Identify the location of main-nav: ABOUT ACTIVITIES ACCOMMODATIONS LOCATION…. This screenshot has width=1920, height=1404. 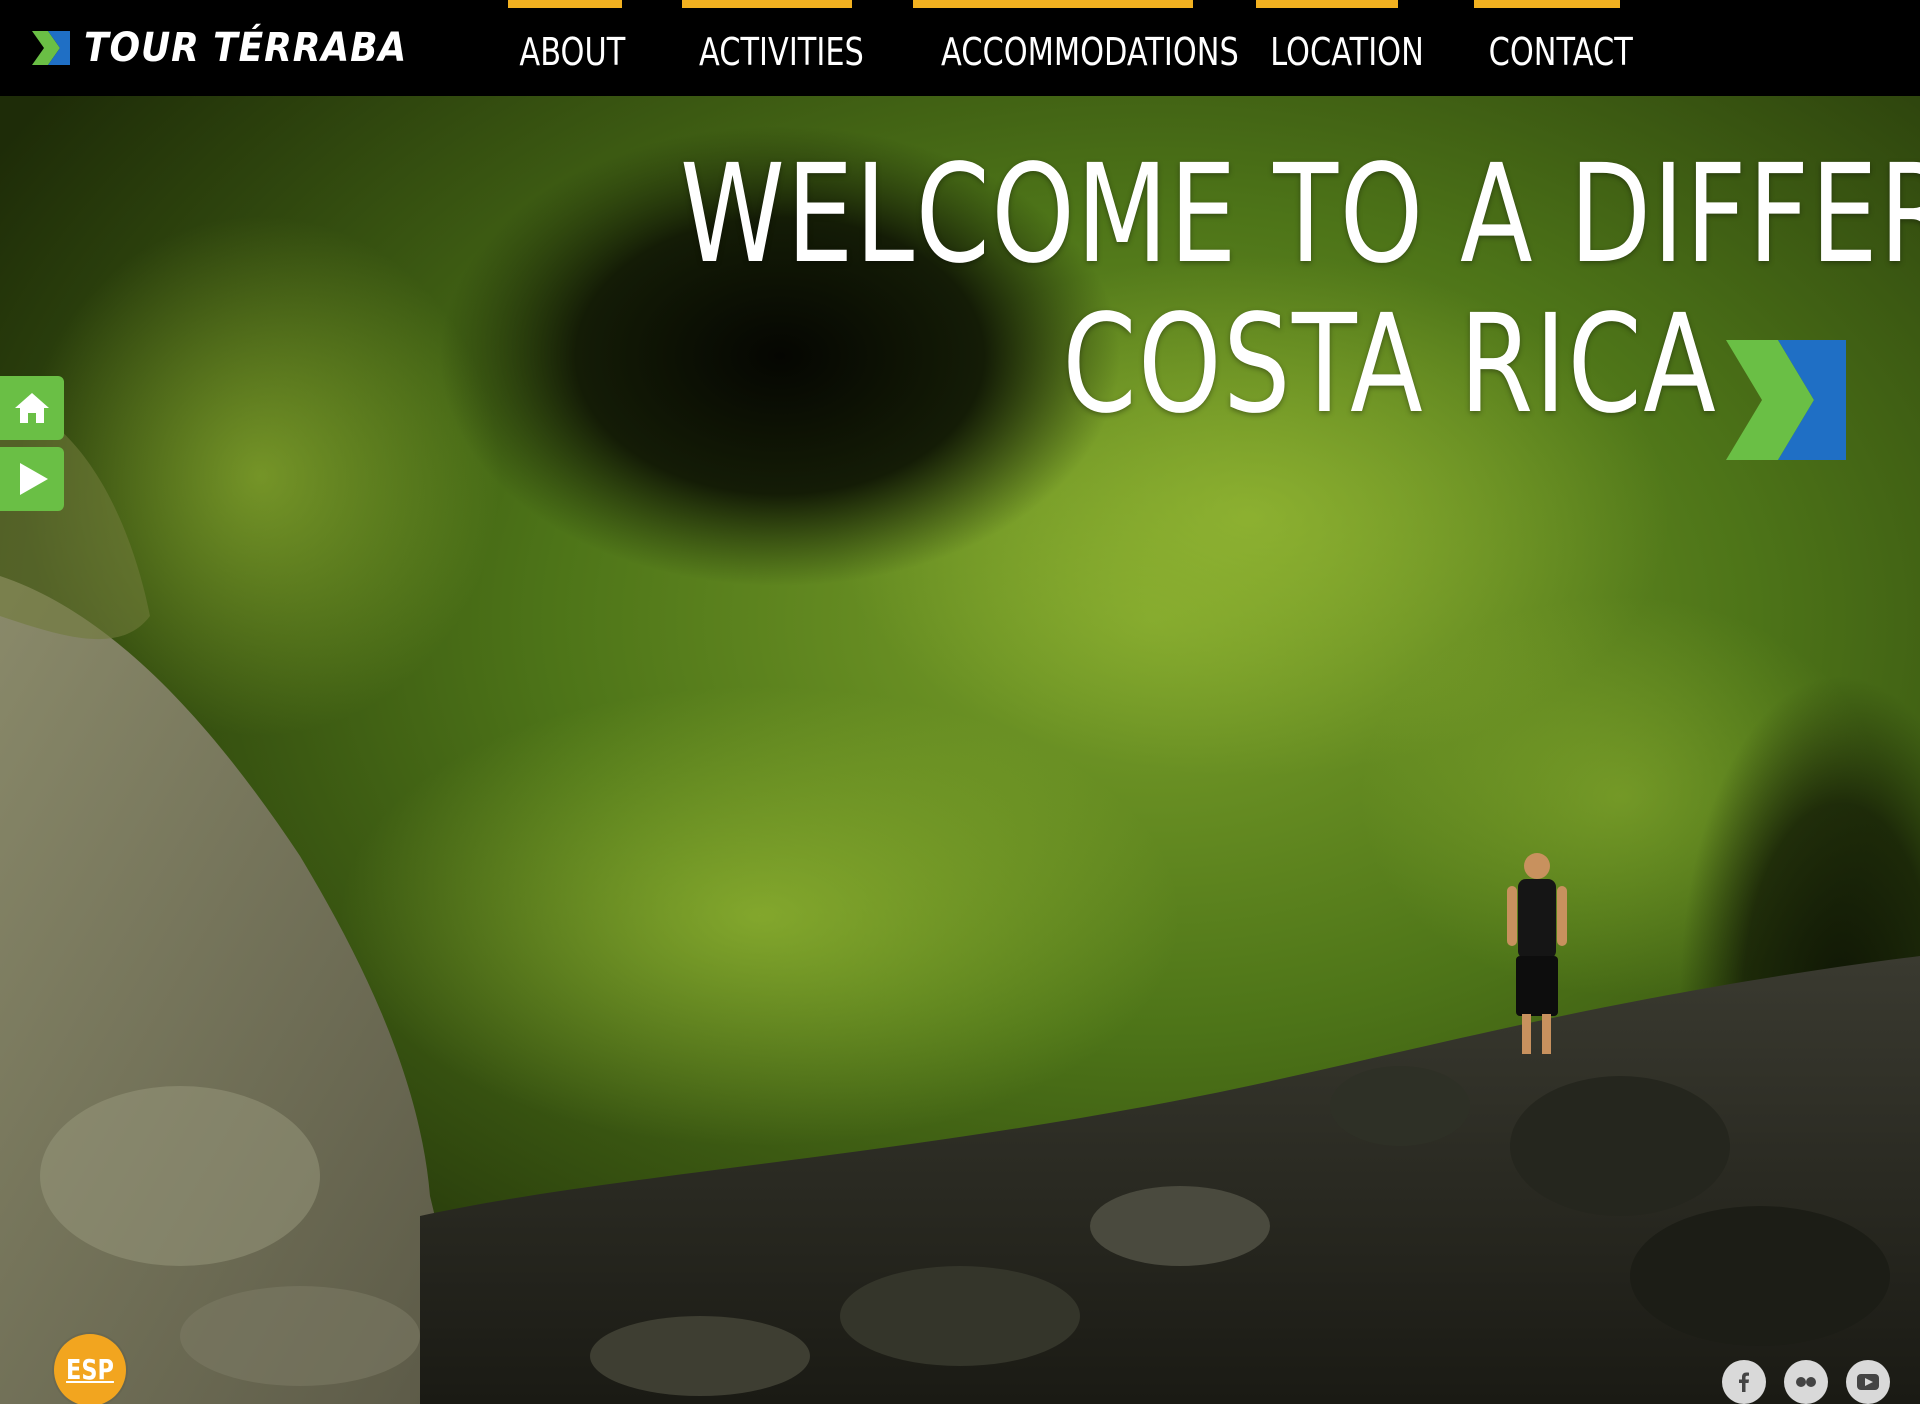
(960, 48).